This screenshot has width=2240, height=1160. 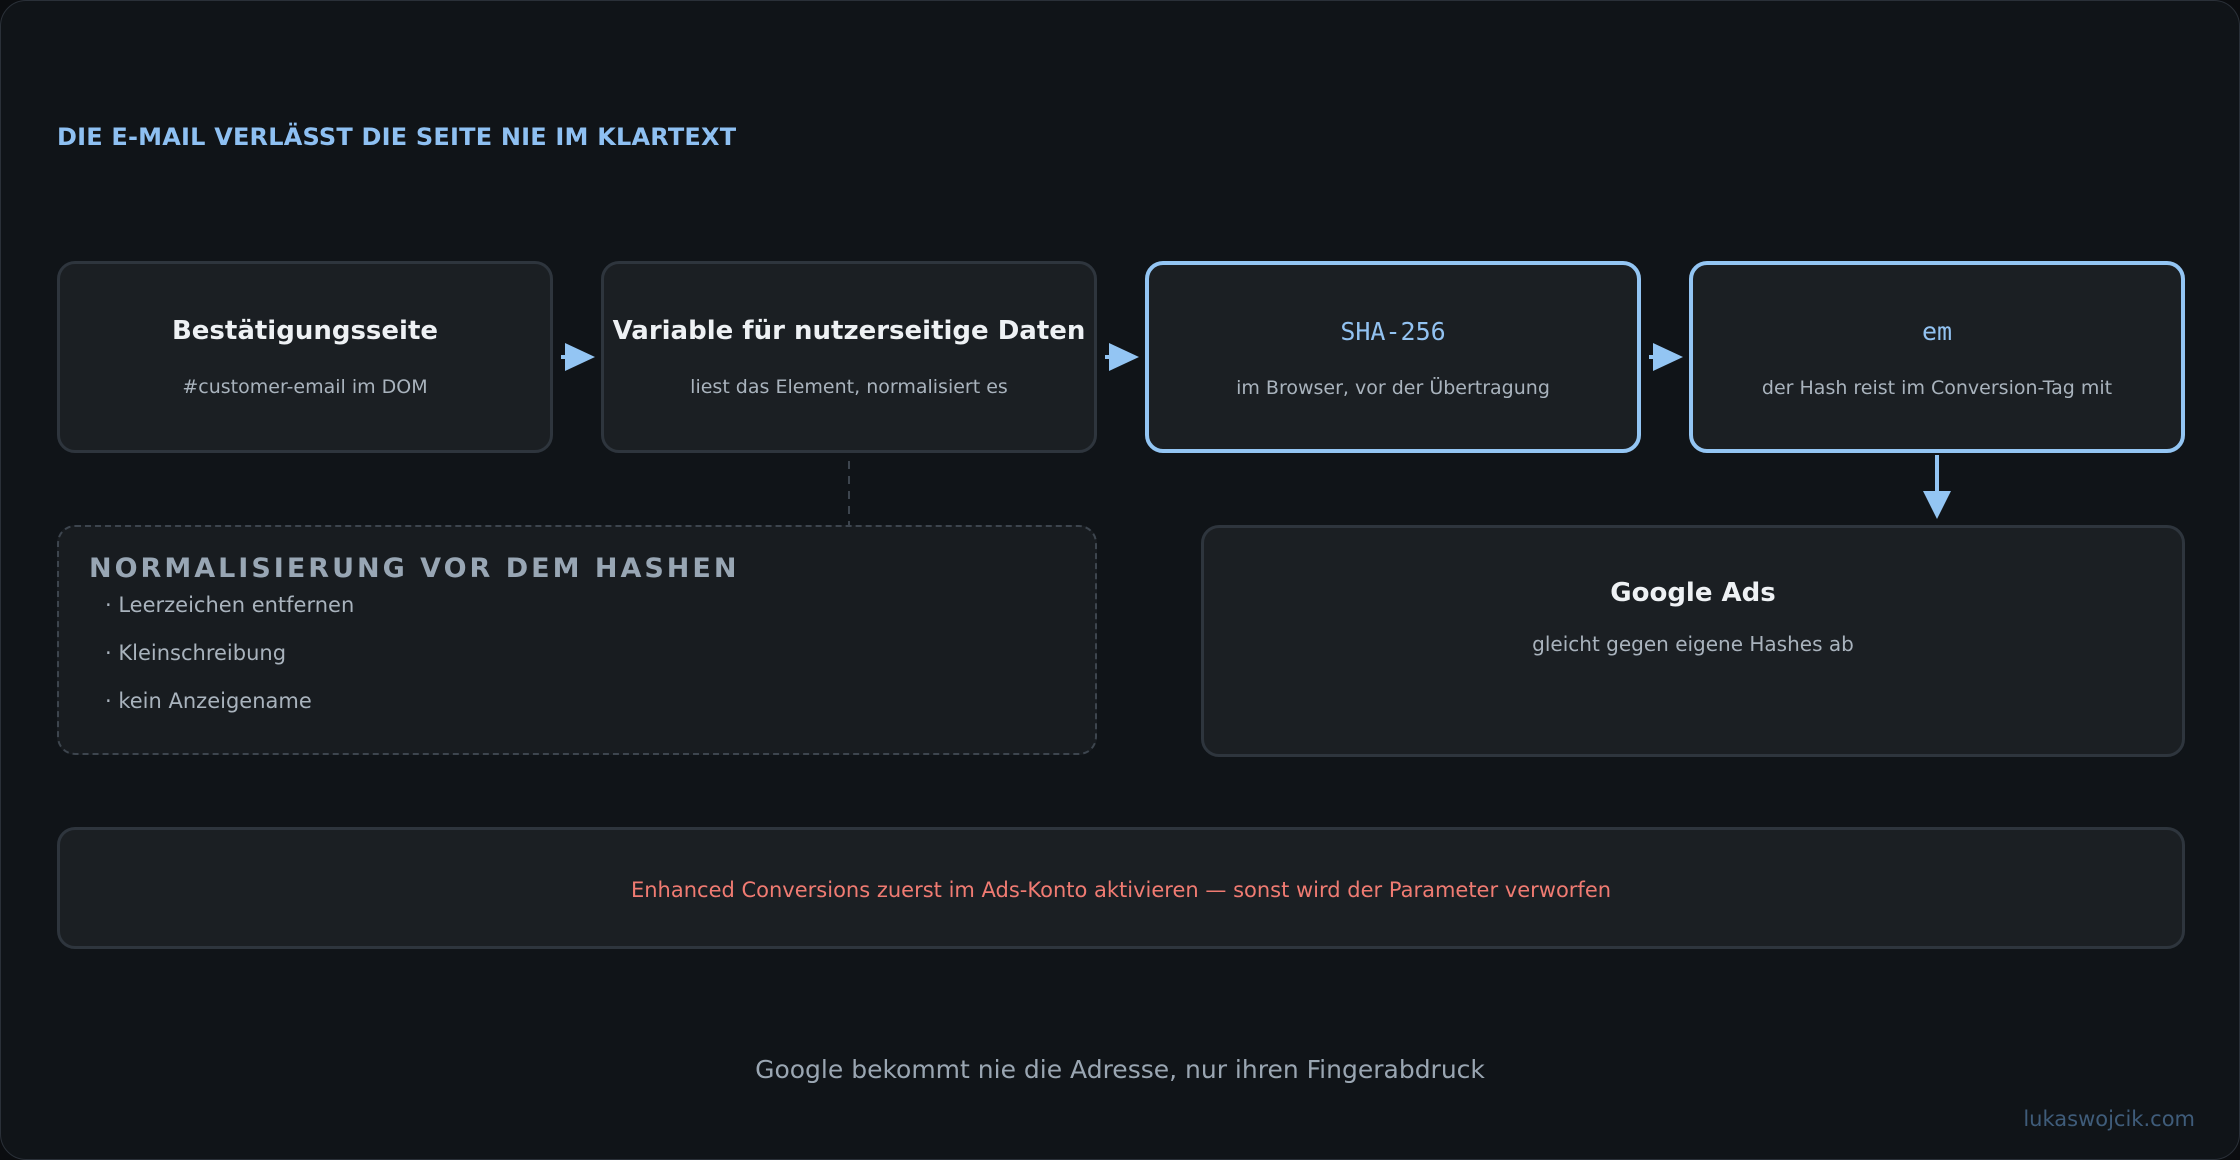 I want to click on credit-label: lukaswojcik.com, so click(x=2109, y=1119).